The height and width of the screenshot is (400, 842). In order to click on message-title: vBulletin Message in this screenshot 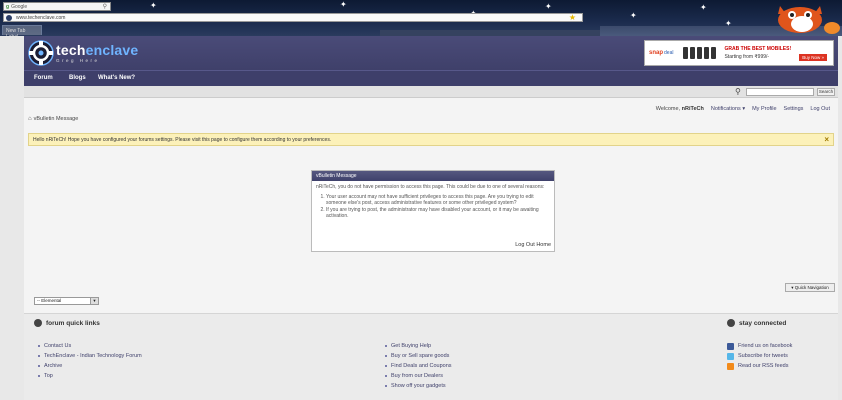, I will do `click(433, 176)`.